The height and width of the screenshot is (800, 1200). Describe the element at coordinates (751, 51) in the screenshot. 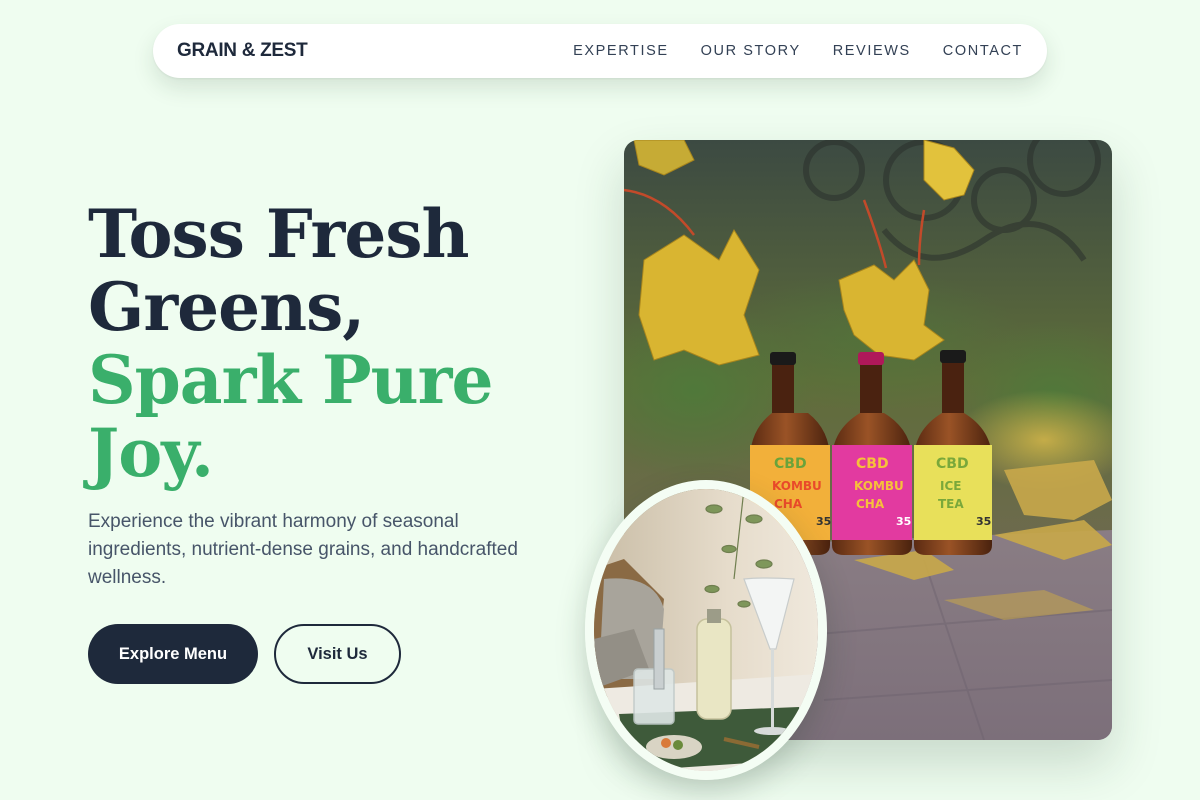

I see `nav-link-our-story: OUR STORY` at that location.